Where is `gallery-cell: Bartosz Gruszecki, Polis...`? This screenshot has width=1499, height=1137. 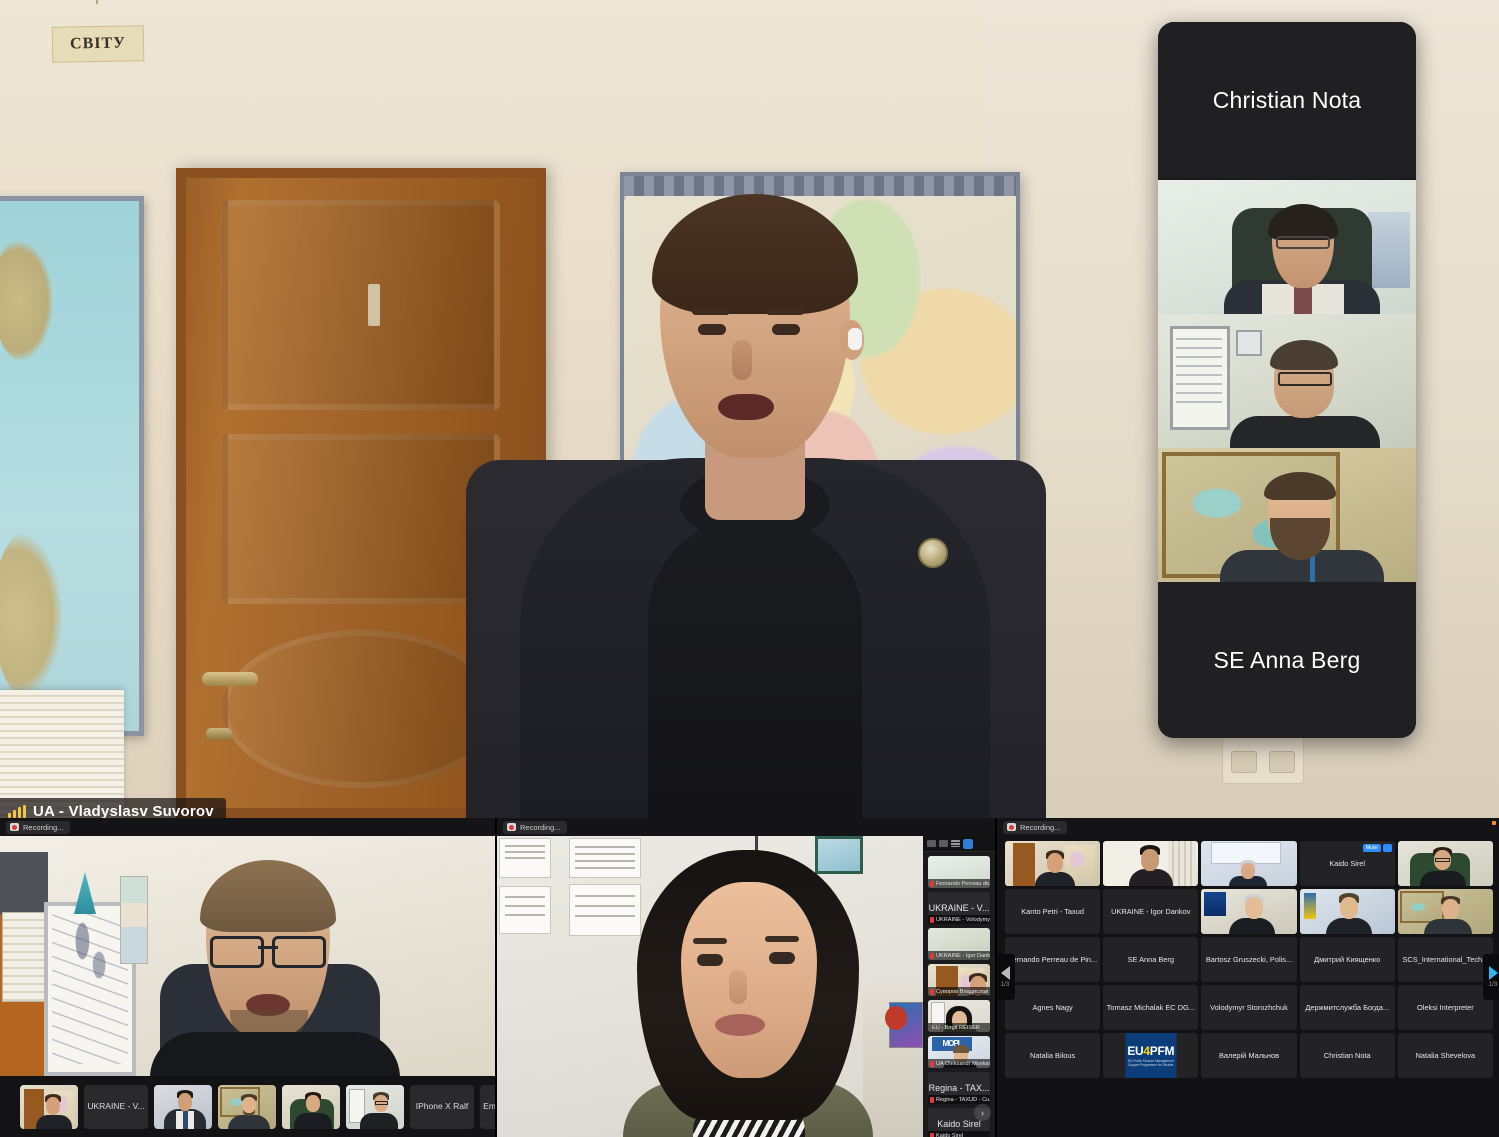 gallery-cell: Bartosz Gruszecki, Polis... is located at coordinates (1249, 959).